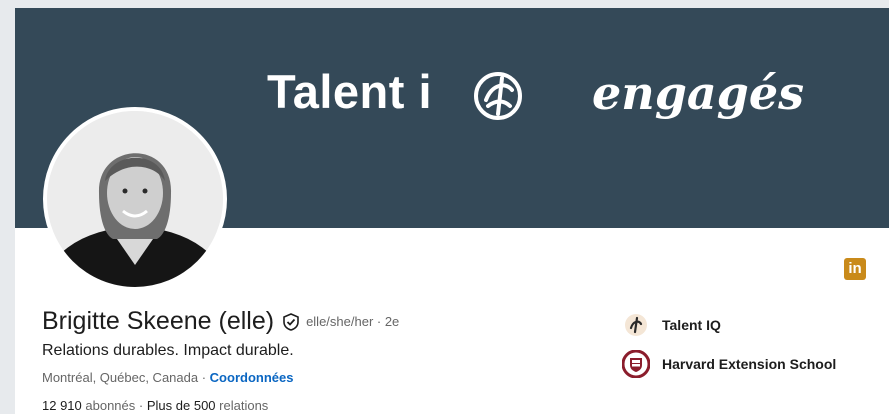  What do you see at coordinates (124, 377) in the screenshot?
I see `profile-location: Montréal, Québec, Canada ·` at bounding box center [124, 377].